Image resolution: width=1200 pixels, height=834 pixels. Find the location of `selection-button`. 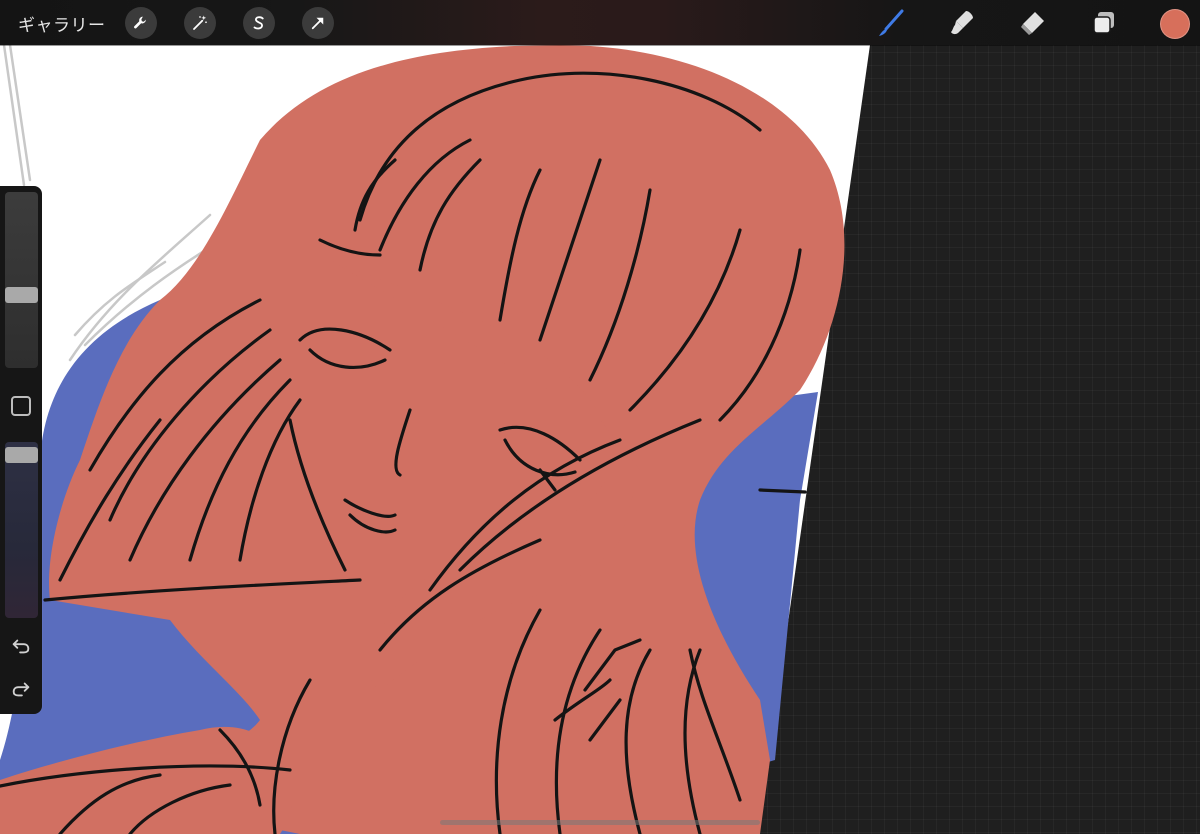

selection-button is located at coordinates (259, 23).